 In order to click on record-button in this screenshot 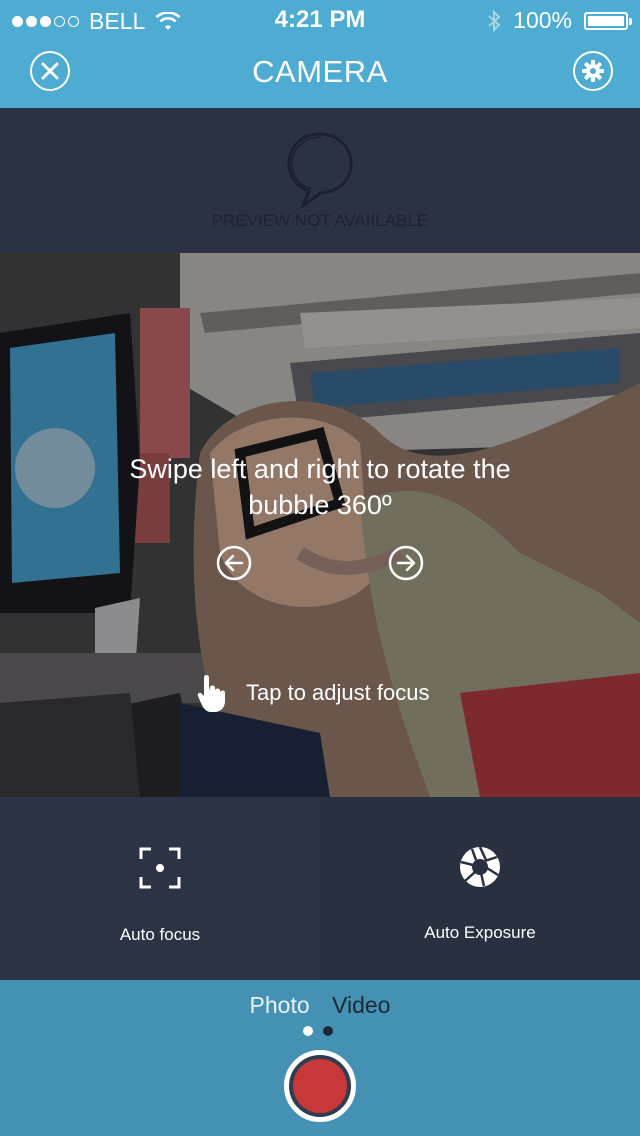, I will do `click(320, 1086)`.